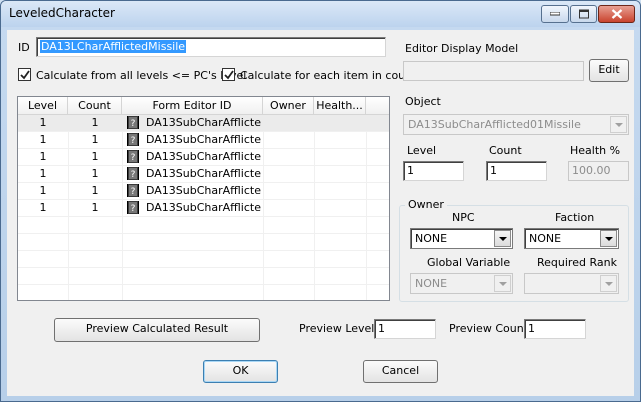 The width and height of the screenshot is (641, 402). I want to click on level-input: 1, so click(433, 171).